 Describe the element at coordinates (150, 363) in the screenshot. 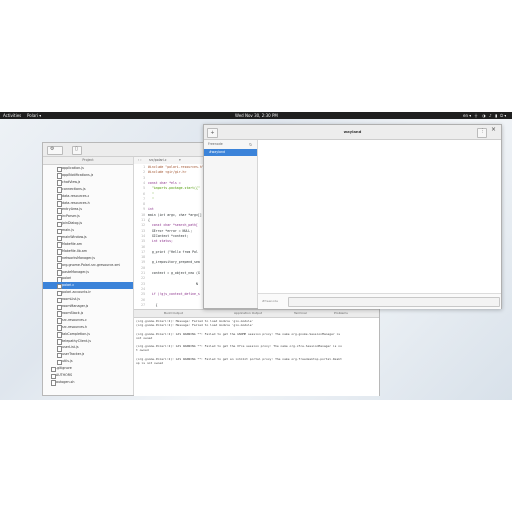

I see `console-line: op is not owned` at that location.